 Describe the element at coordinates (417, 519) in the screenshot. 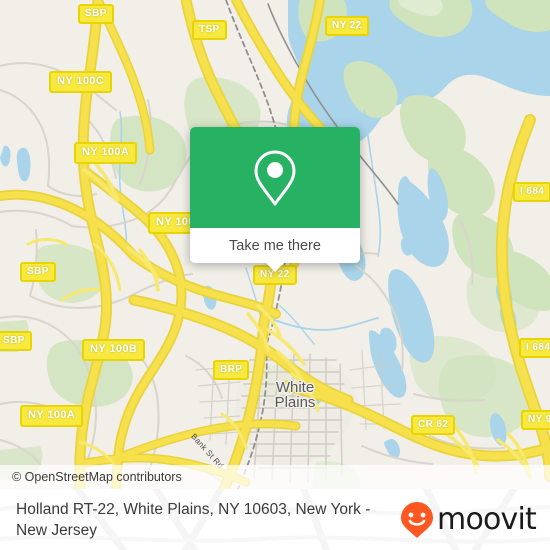

I see `moovit-pin-smiley-icon` at that location.